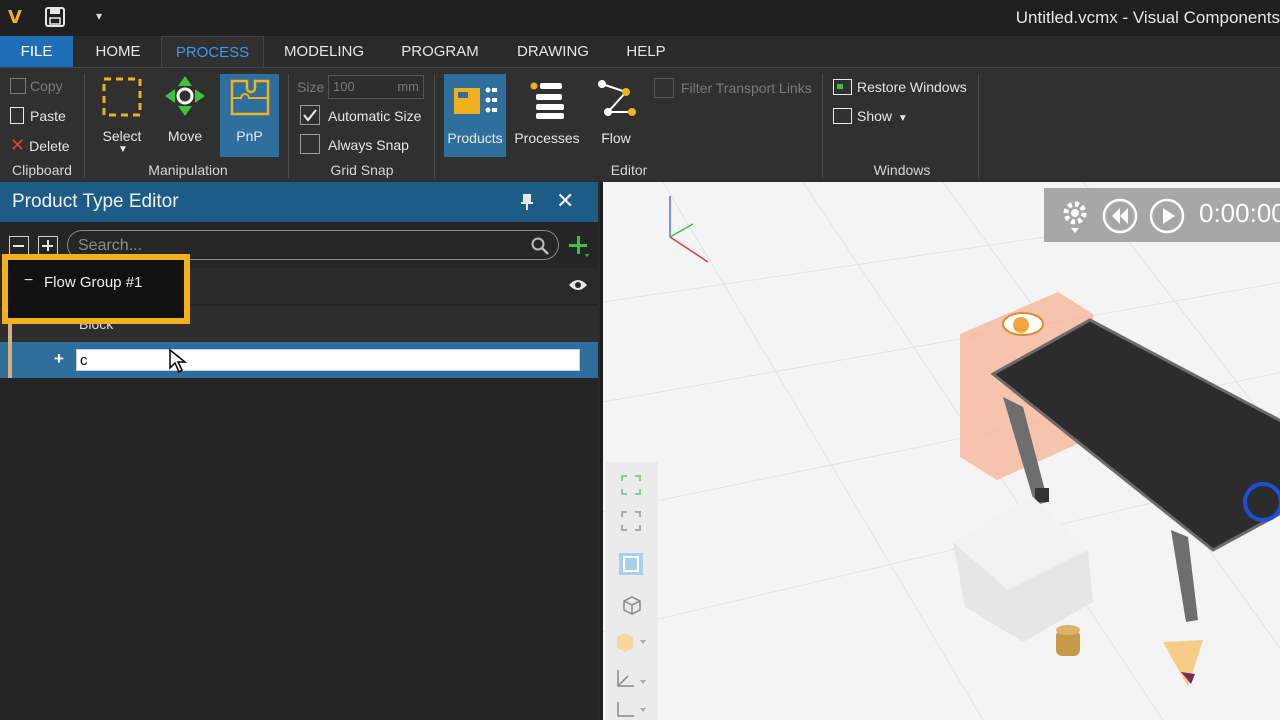 This screenshot has height=720, width=1280. What do you see at coordinates (540, 246) in the screenshot?
I see `search-icon` at bounding box center [540, 246].